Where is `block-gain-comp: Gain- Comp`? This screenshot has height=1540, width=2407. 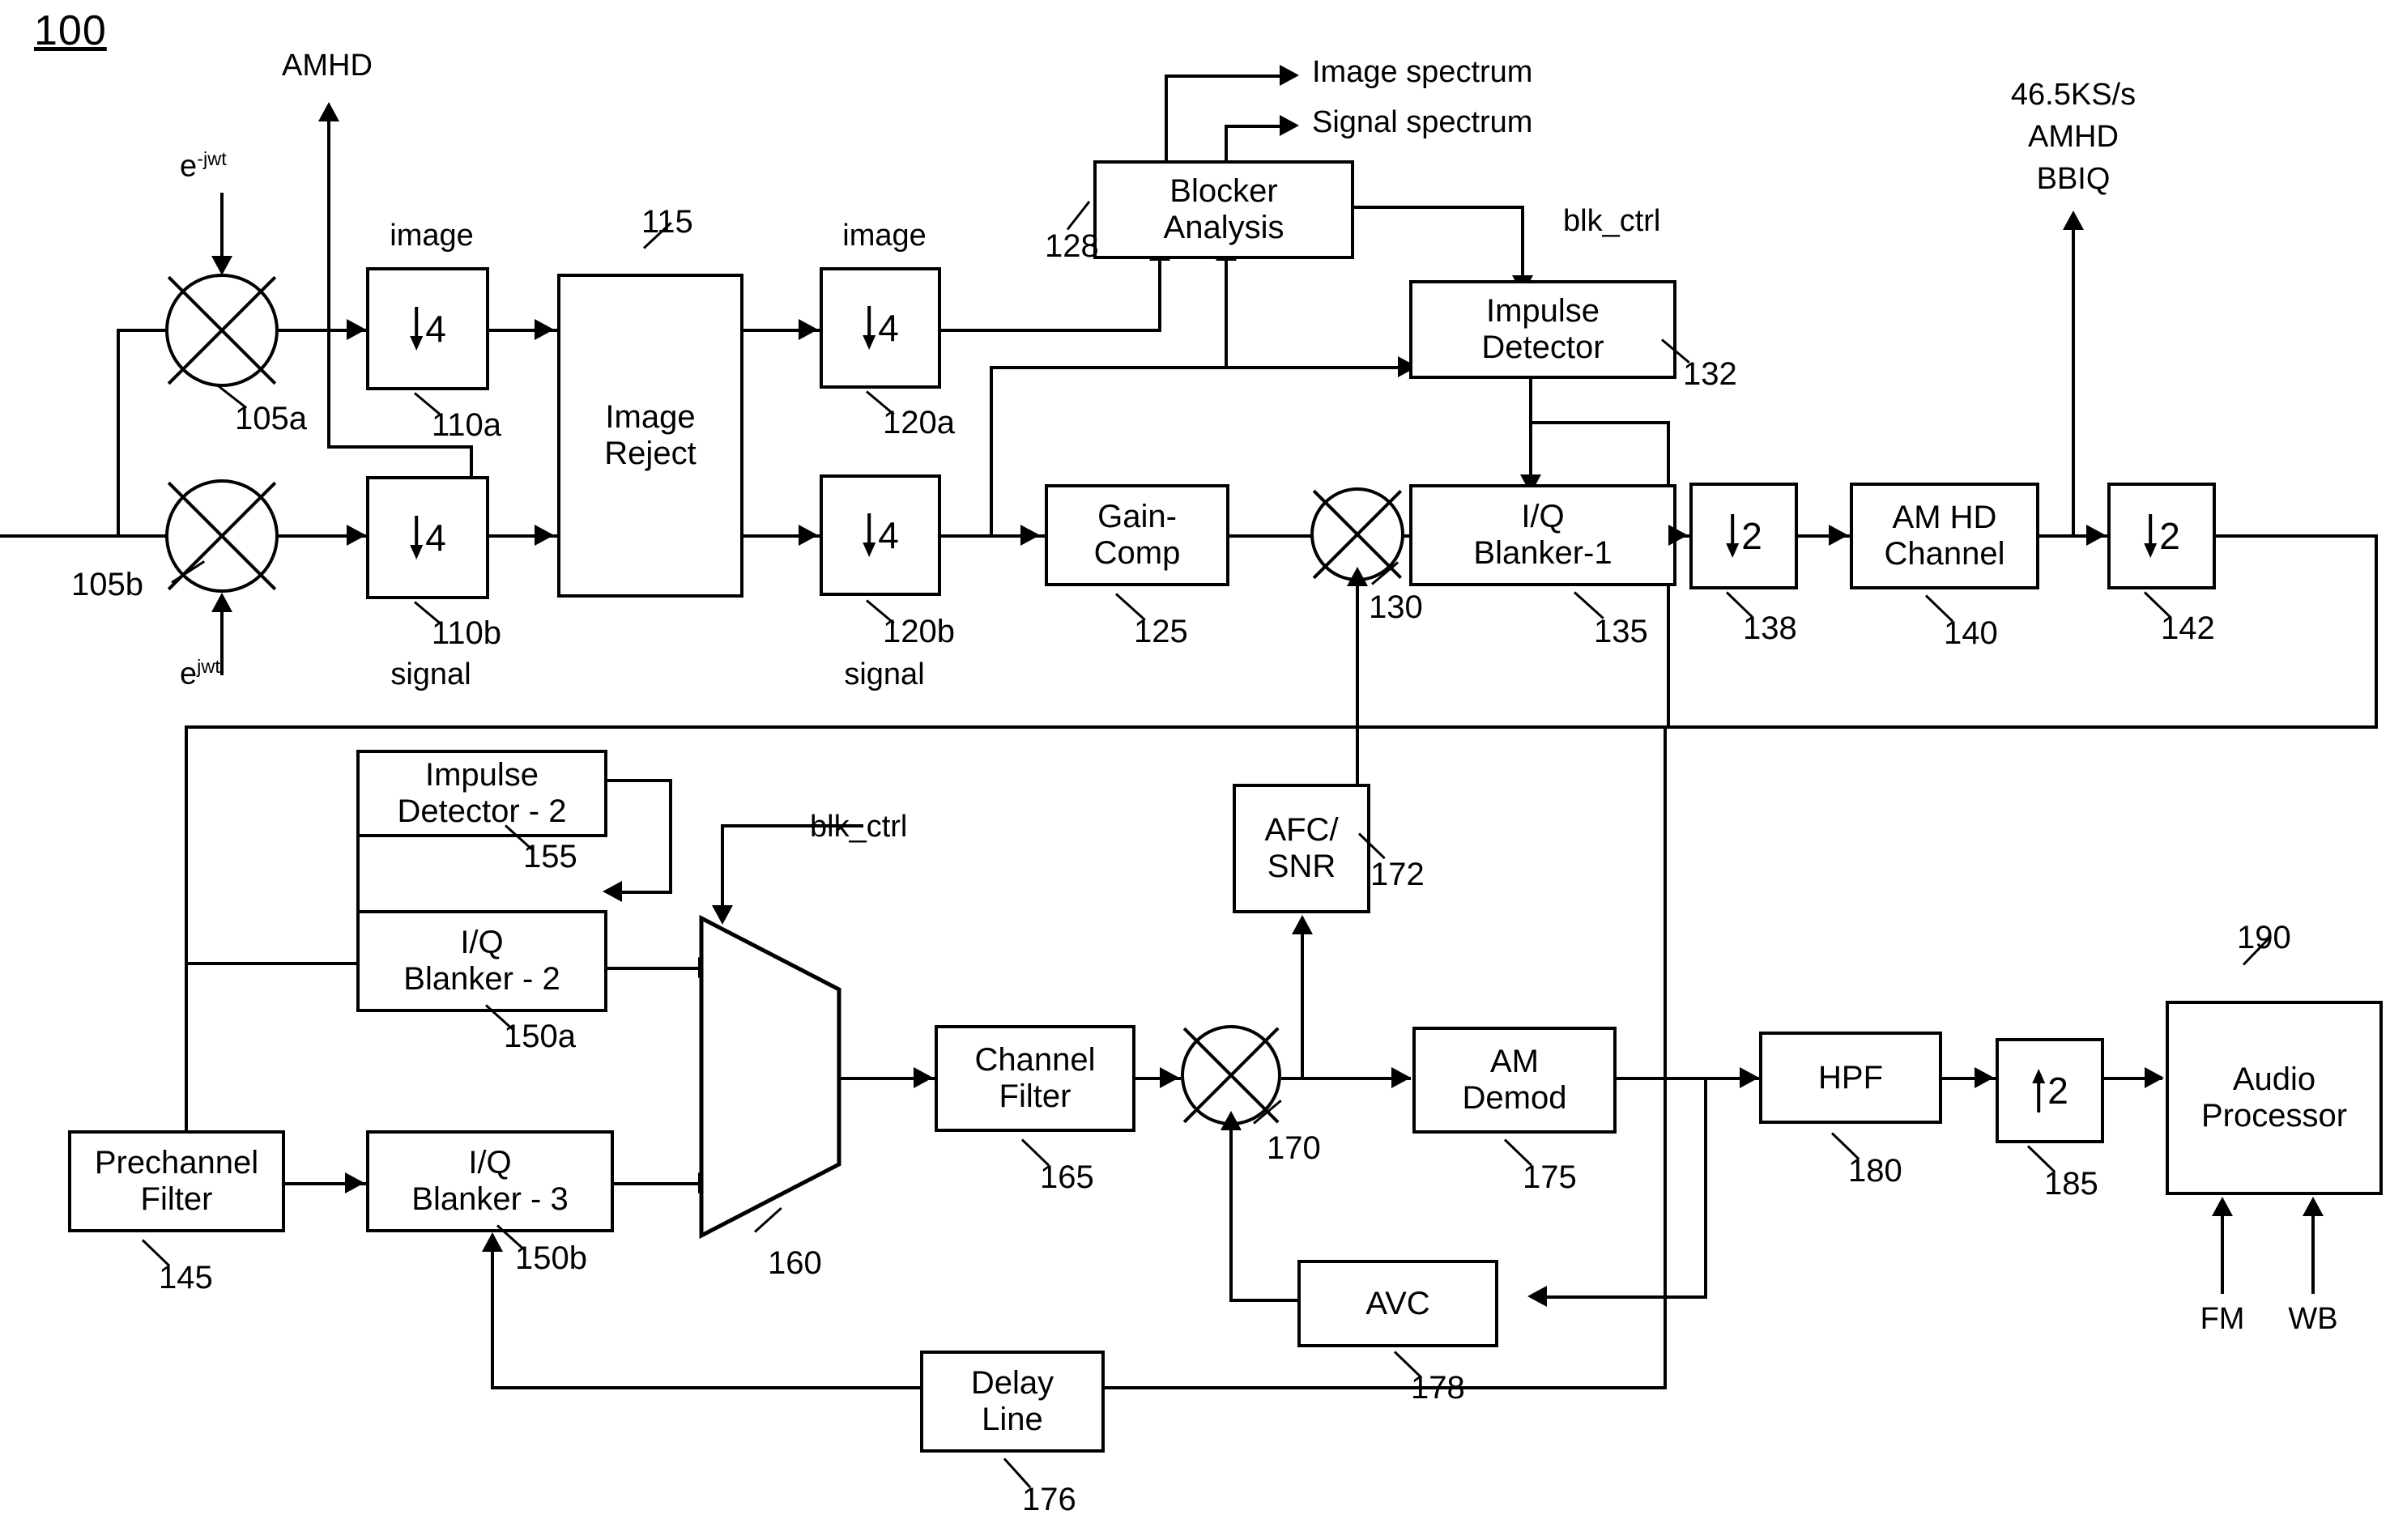 block-gain-comp: Gain- Comp is located at coordinates (1137, 535).